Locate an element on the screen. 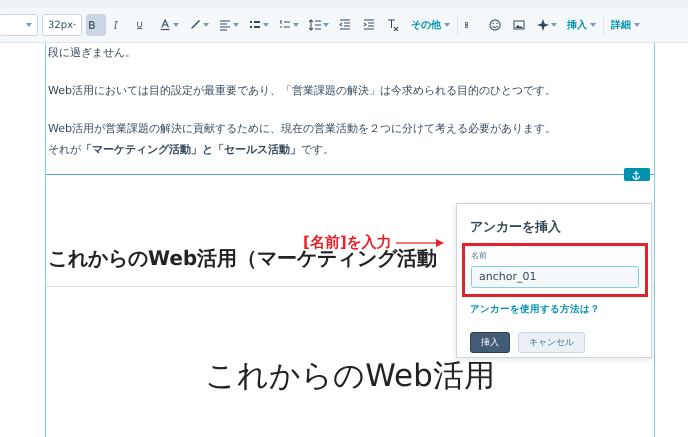 Image resolution: width=688 pixels, height=437 pixels. advanced-menu: 詳細 is located at coordinates (625, 25).